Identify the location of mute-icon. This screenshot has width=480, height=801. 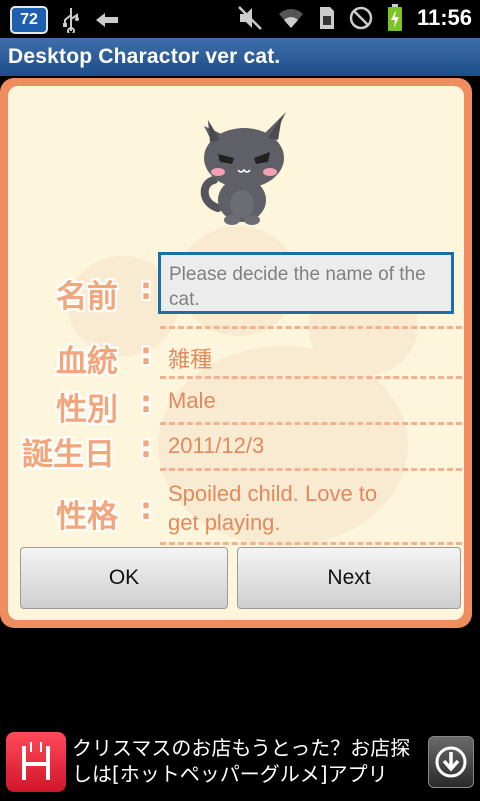
(250, 18).